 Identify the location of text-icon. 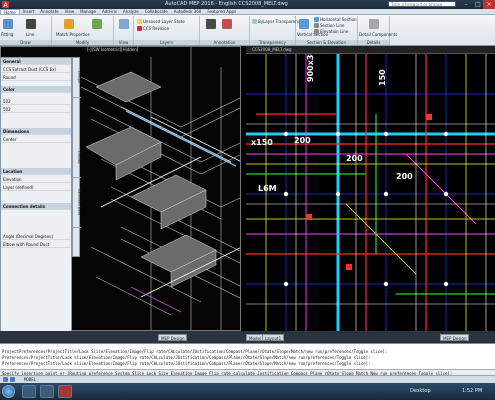
(211, 24).